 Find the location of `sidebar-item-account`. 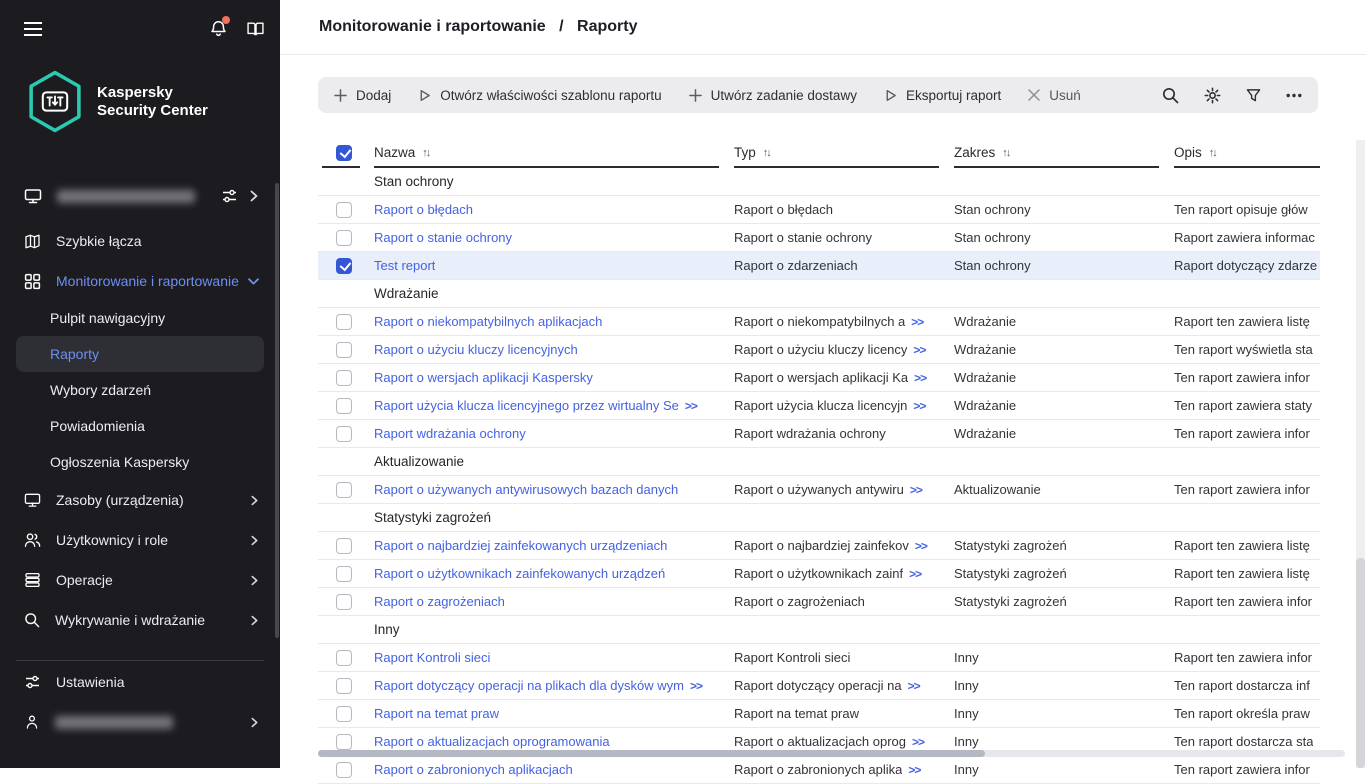

sidebar-item-account is located at coordinates (140, 722).